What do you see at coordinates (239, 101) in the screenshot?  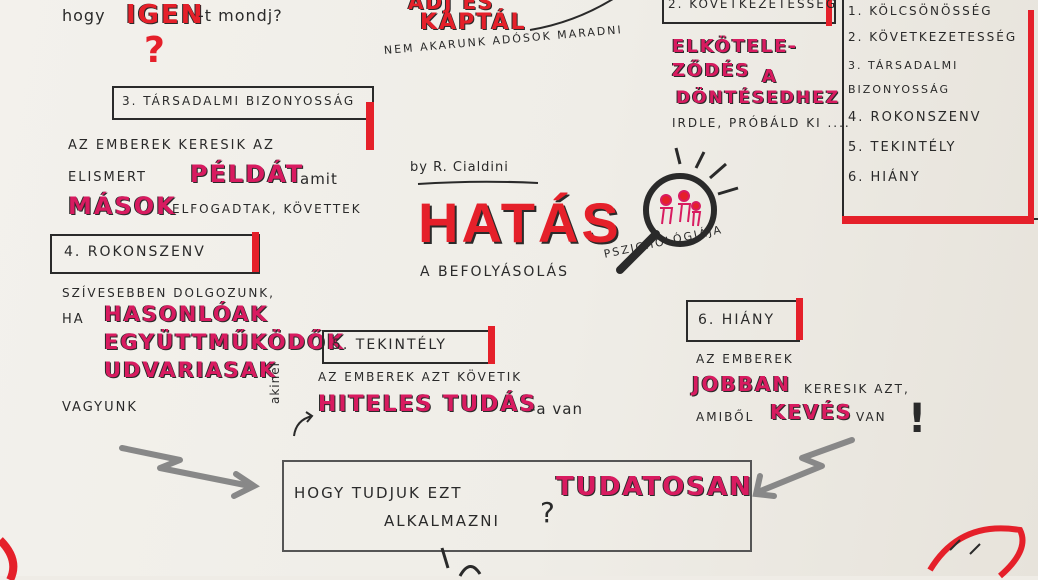 I see `section3-title: 3. TÁRSADALMI BIZONYOSSÁG` at bounding box center [239, 101].